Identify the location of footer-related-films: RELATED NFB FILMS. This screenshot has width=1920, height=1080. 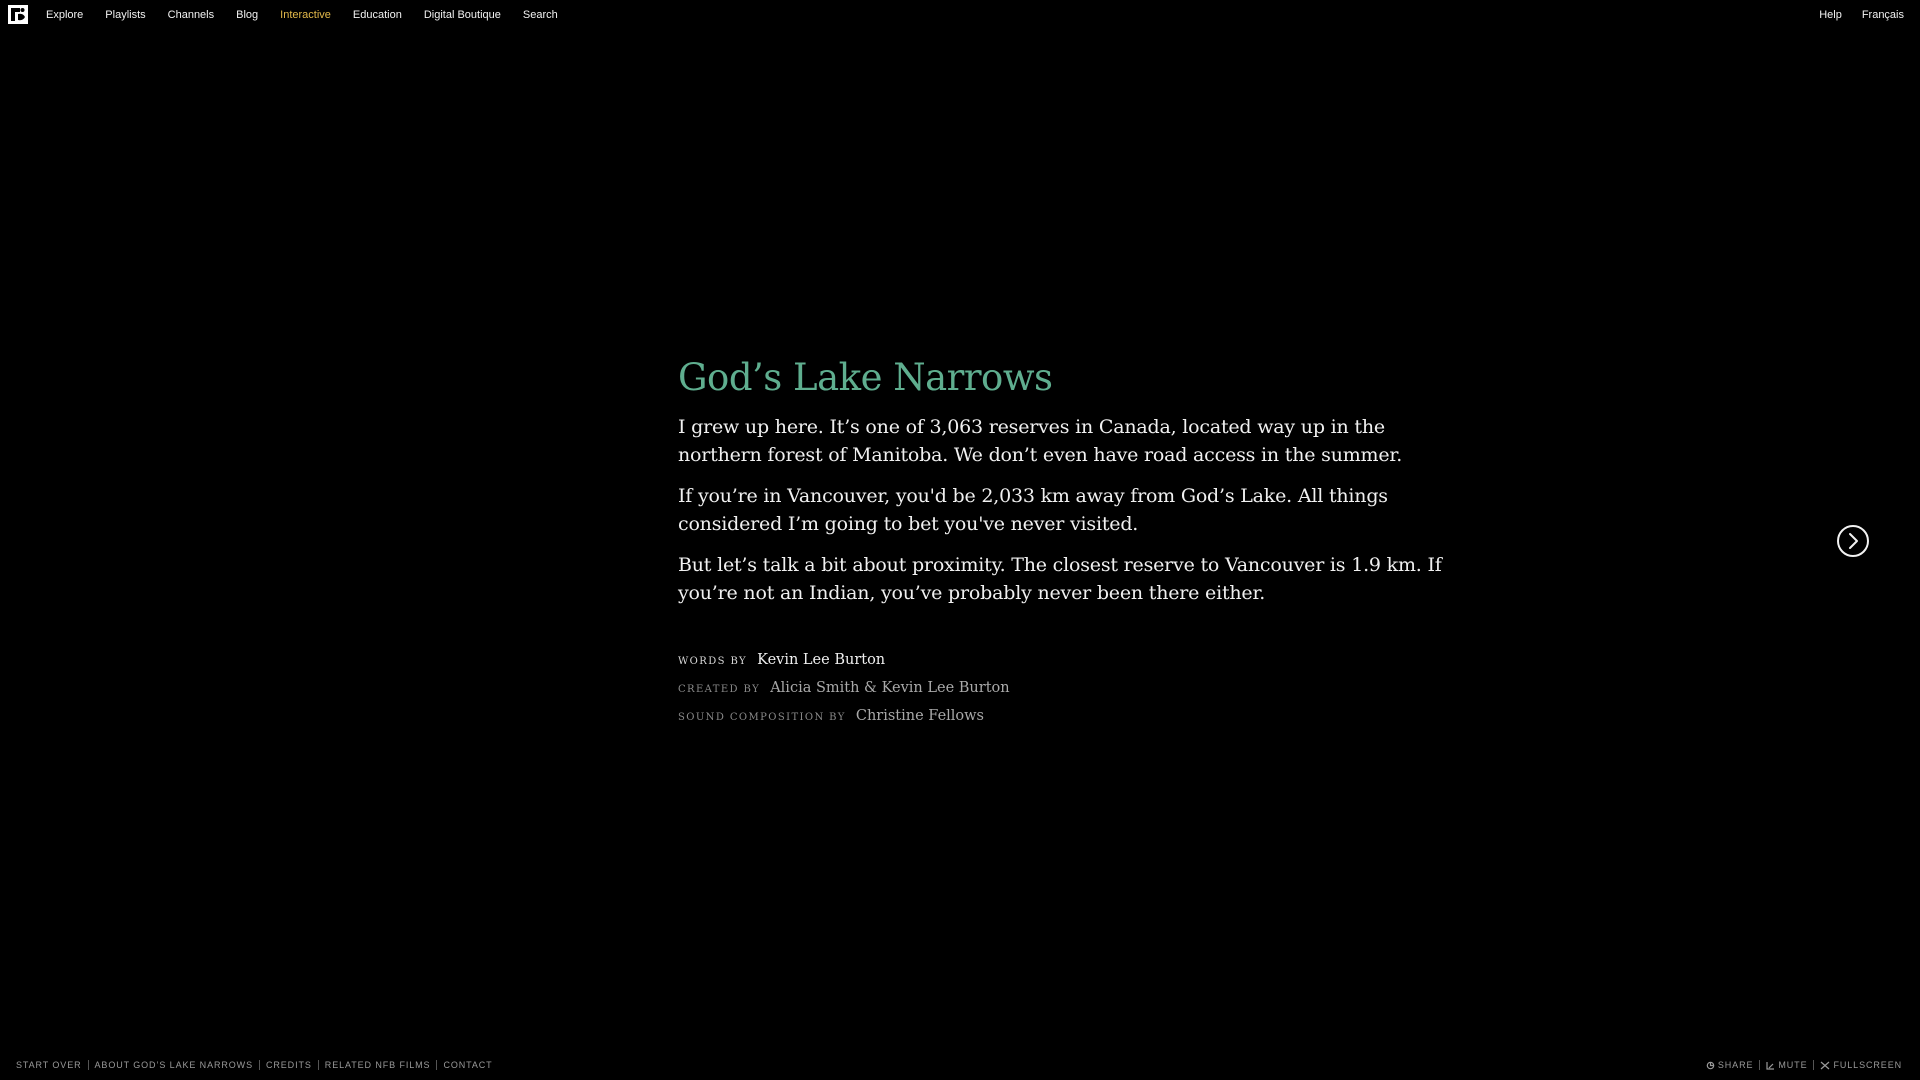
(378, 1065).